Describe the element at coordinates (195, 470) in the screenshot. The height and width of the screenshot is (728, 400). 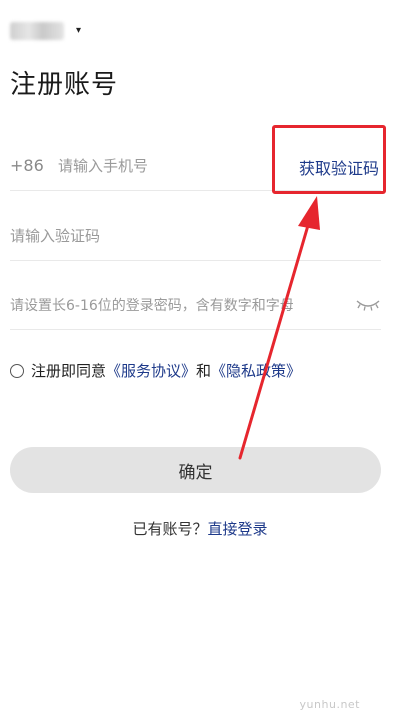
I see `confirm-button: 确定` at that location.